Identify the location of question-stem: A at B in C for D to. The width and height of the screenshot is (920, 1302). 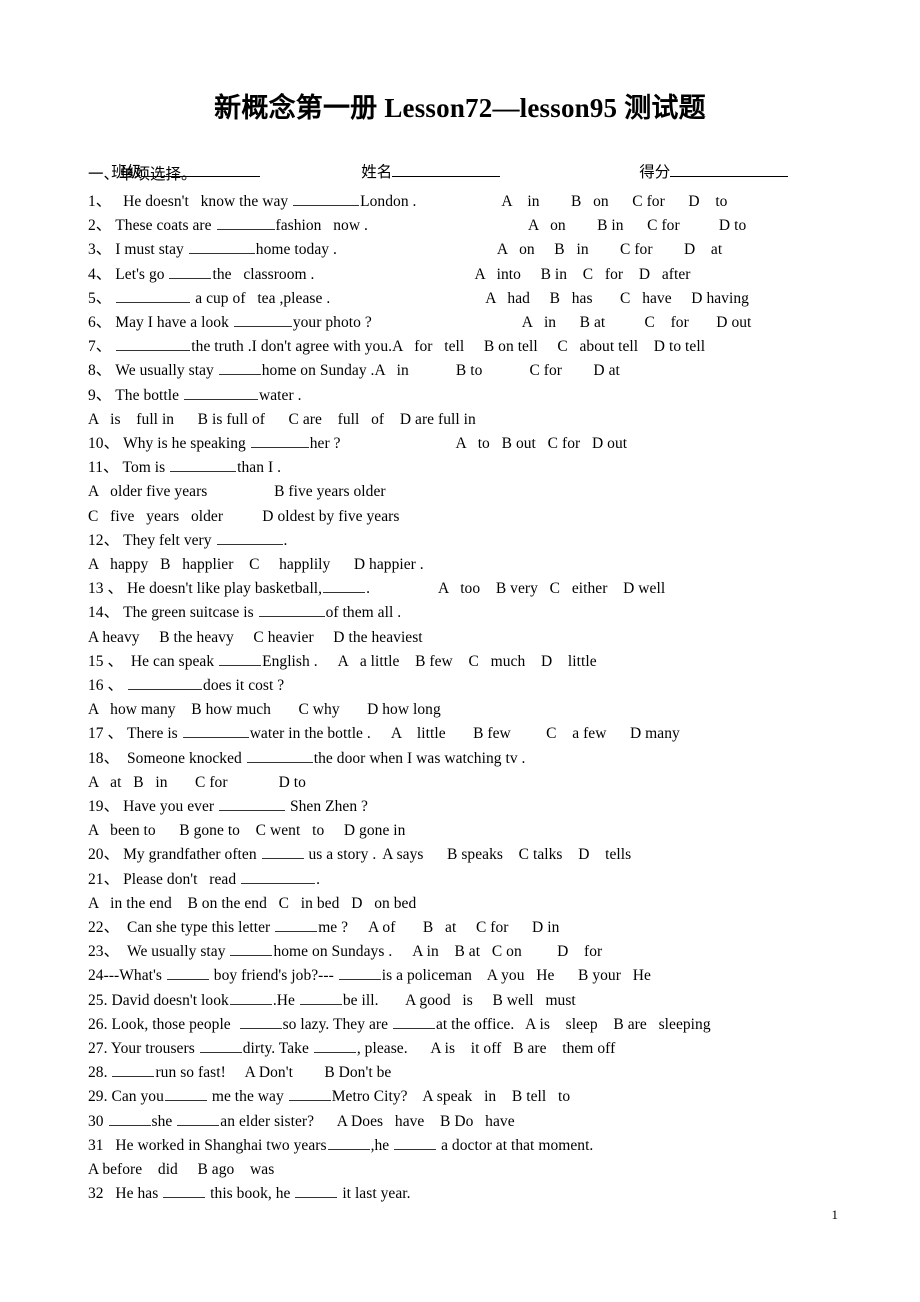
(197, 782).